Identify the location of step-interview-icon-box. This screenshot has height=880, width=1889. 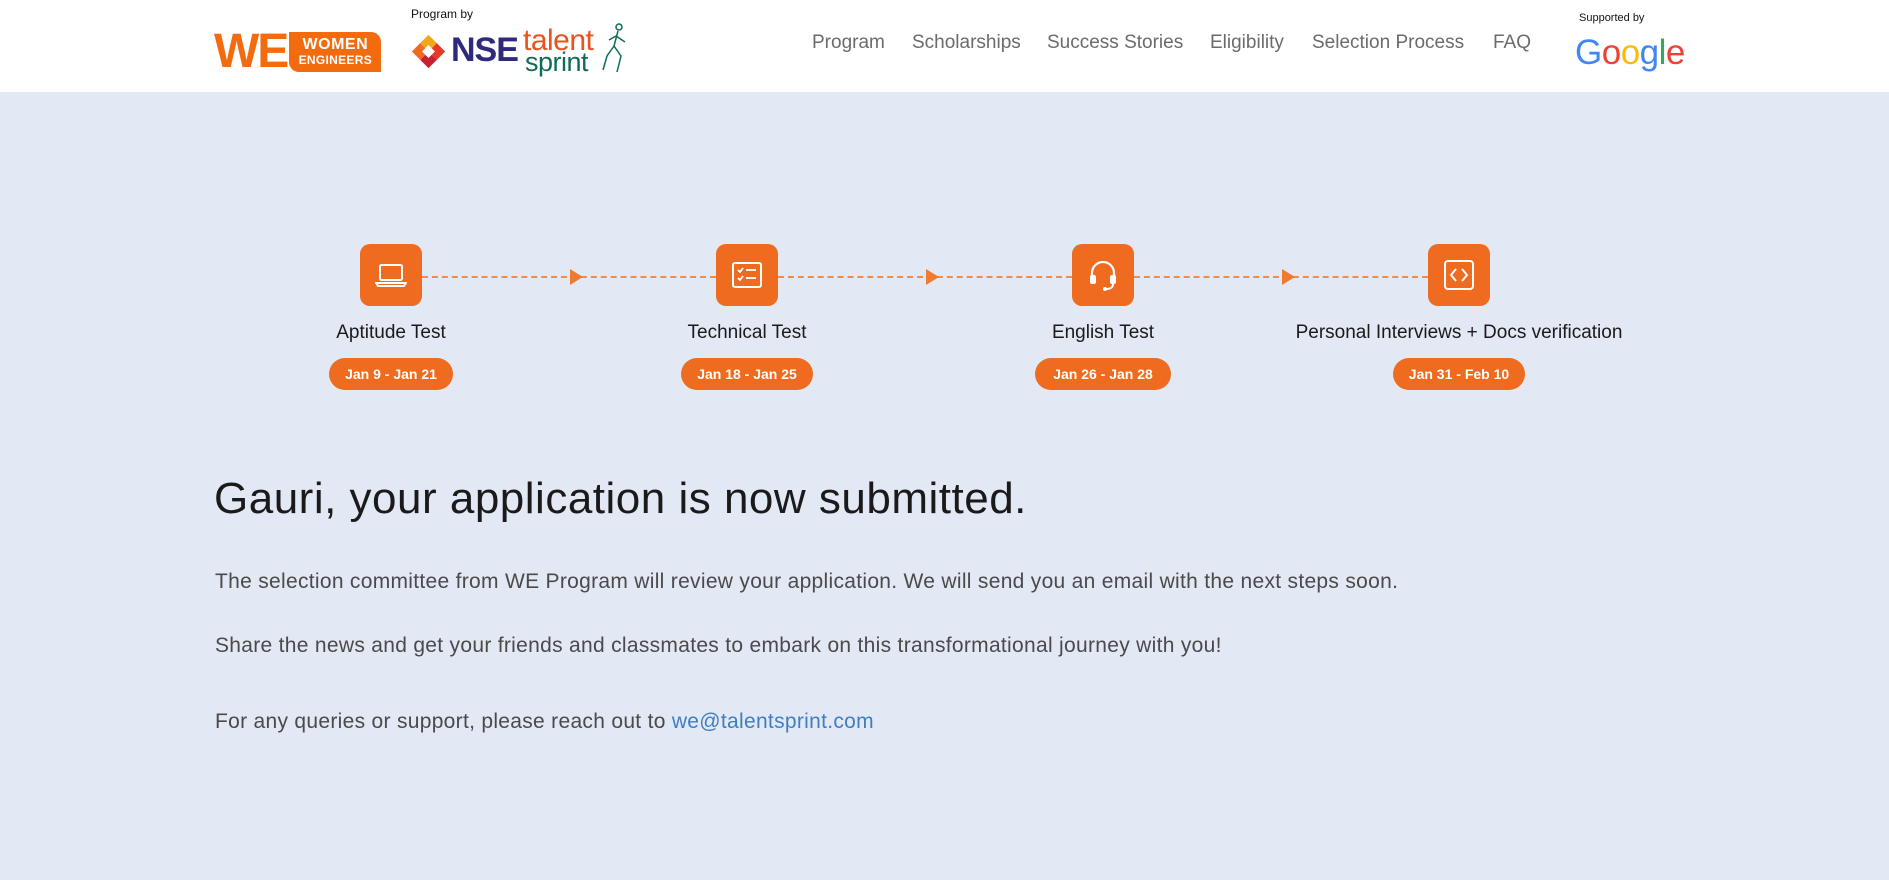
(1459, 275).